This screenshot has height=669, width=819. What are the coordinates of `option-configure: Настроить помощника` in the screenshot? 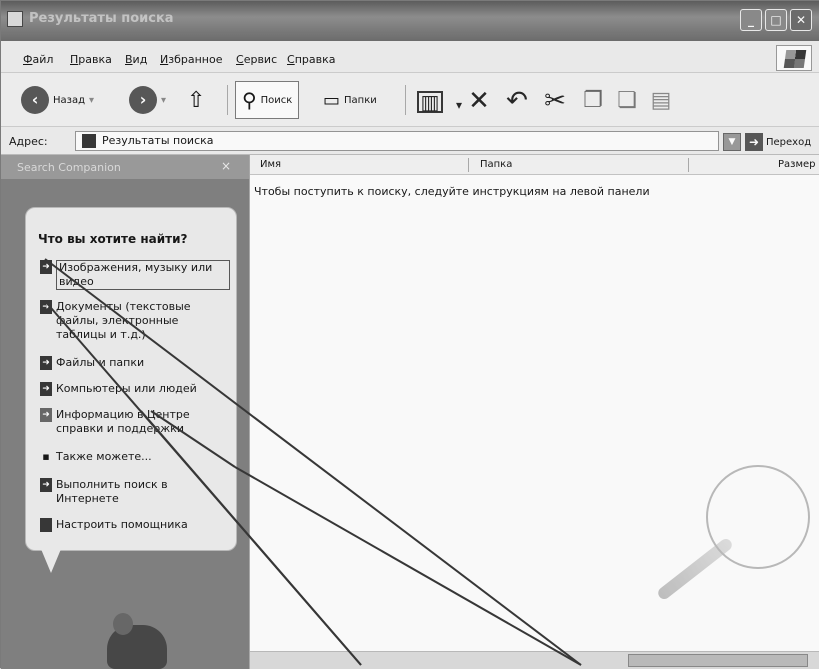 It's located at (135, 525).